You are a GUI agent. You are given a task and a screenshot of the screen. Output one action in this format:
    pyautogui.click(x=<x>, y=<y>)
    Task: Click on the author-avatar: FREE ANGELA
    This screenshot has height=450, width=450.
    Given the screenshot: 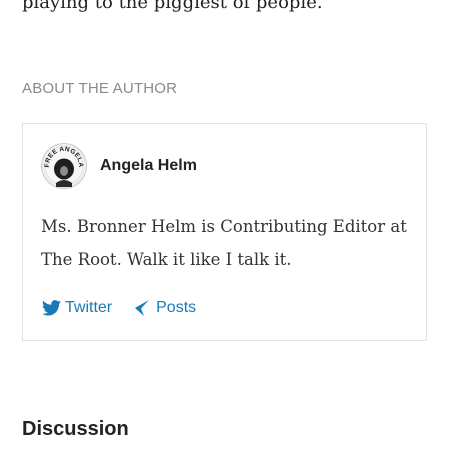 What is the action you would take?
    pyautogui.click(x=64, y=166)
    